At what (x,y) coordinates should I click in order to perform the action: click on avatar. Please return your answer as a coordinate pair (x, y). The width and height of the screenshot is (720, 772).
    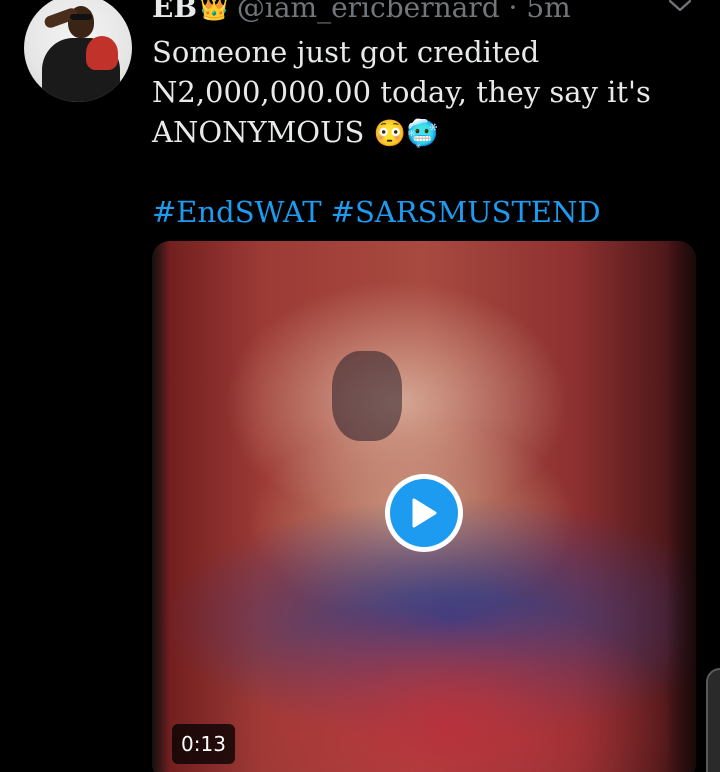
    Looking at the image, I should click on (78, 51).